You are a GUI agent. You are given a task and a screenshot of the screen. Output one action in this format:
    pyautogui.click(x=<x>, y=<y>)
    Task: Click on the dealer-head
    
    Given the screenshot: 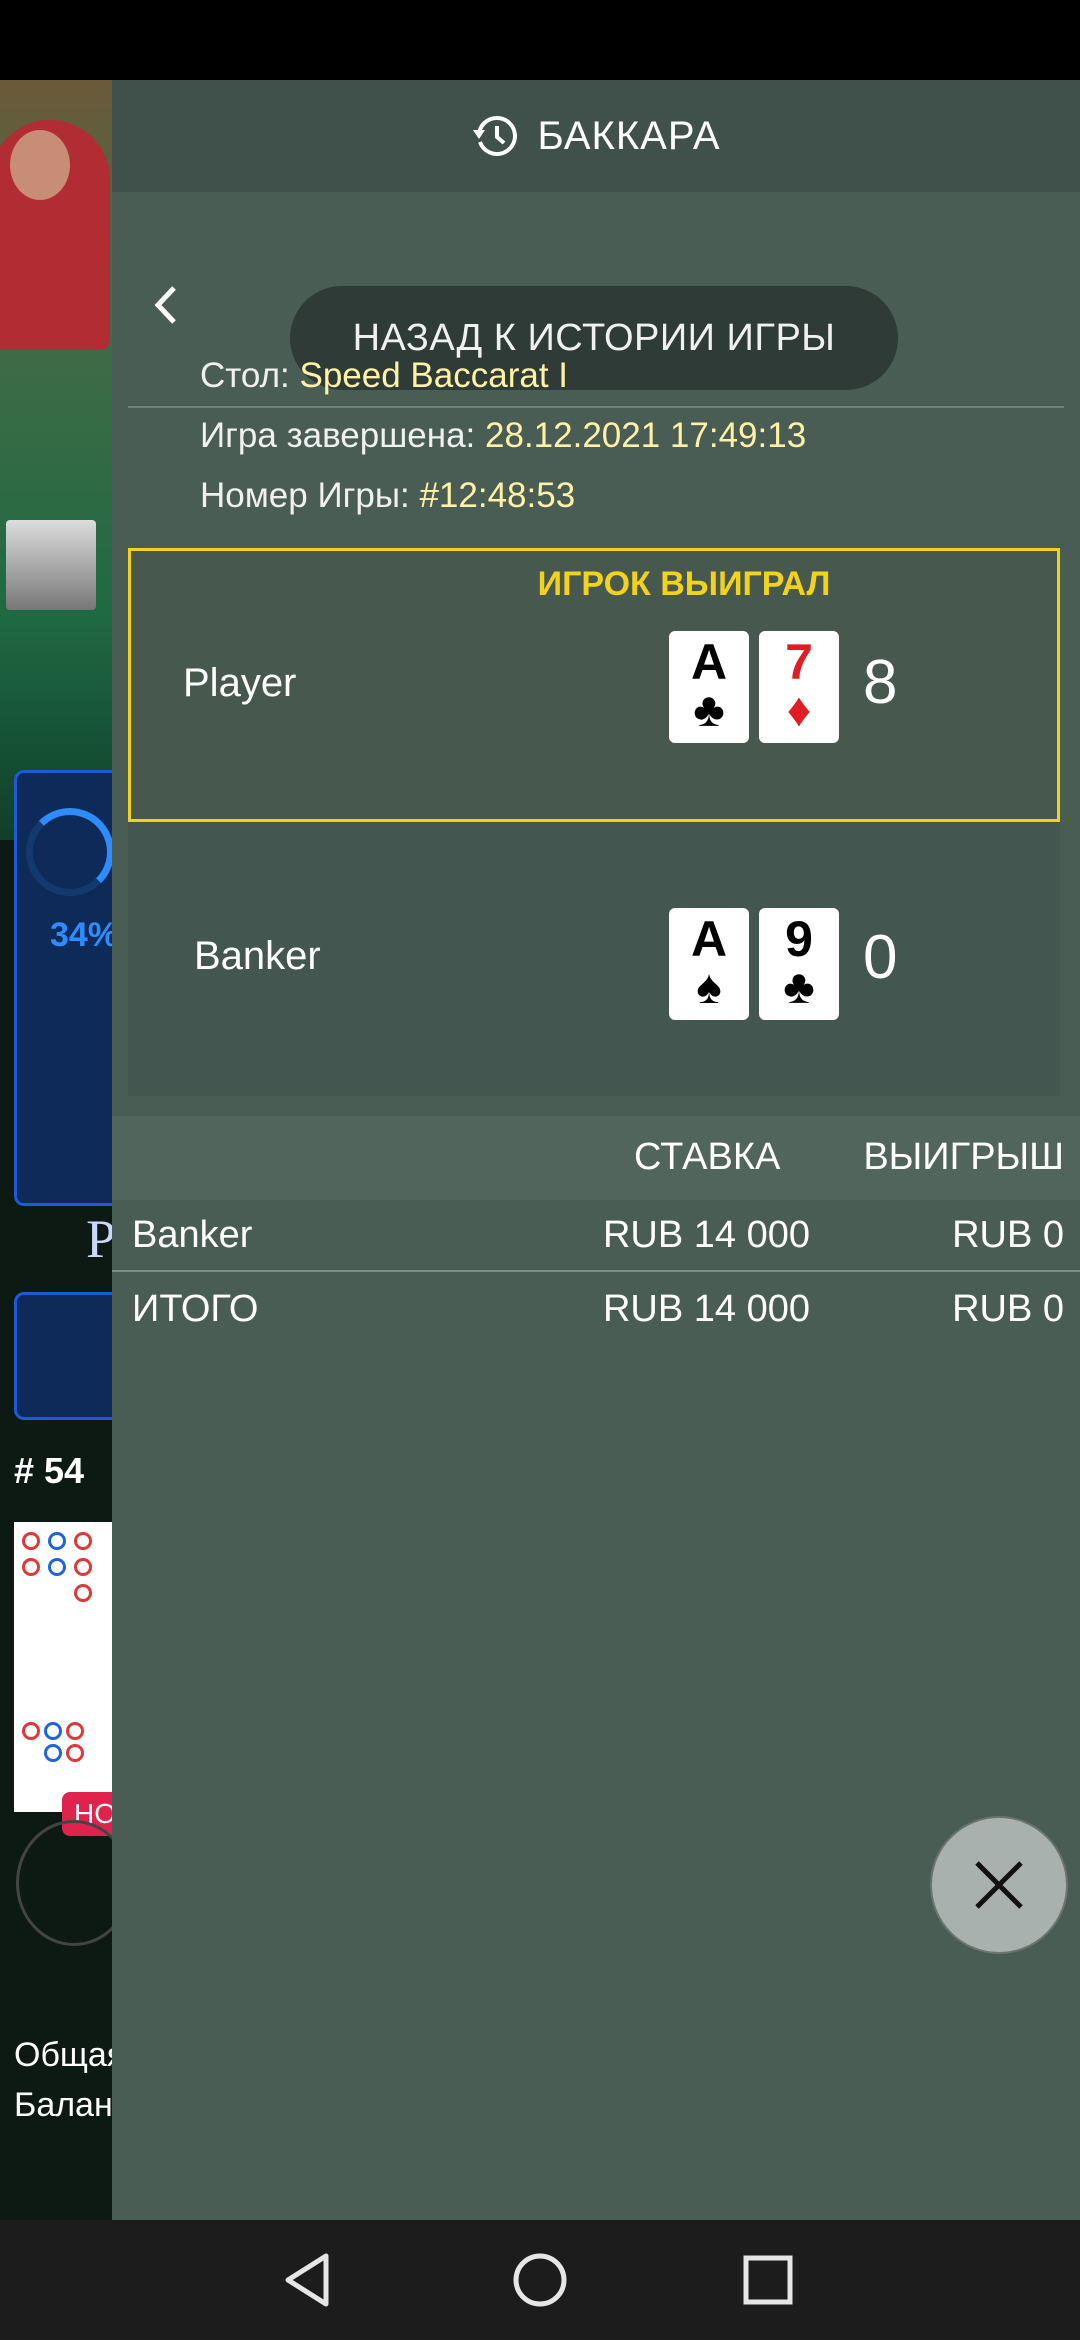 What is the action you would take?
    pyautogui.click(x=40, y=165)
    